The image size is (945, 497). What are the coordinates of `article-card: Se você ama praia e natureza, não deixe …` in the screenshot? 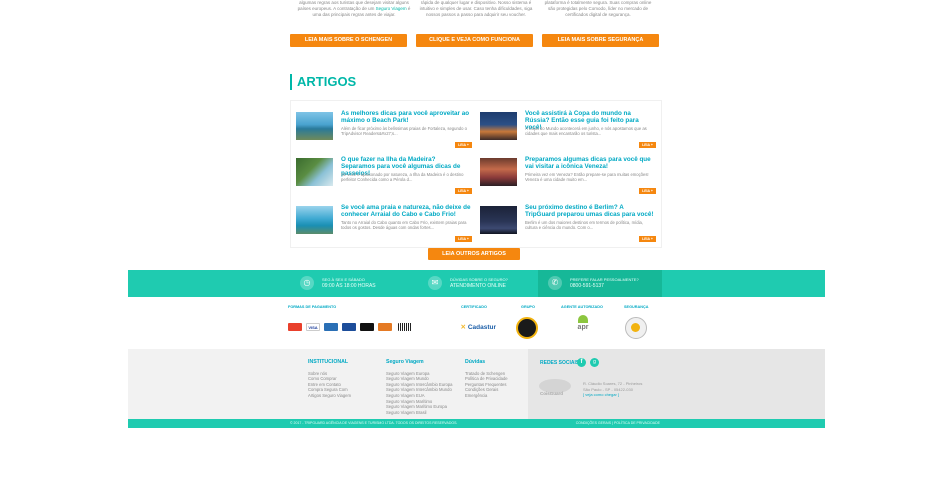 It's located at (384, 226).